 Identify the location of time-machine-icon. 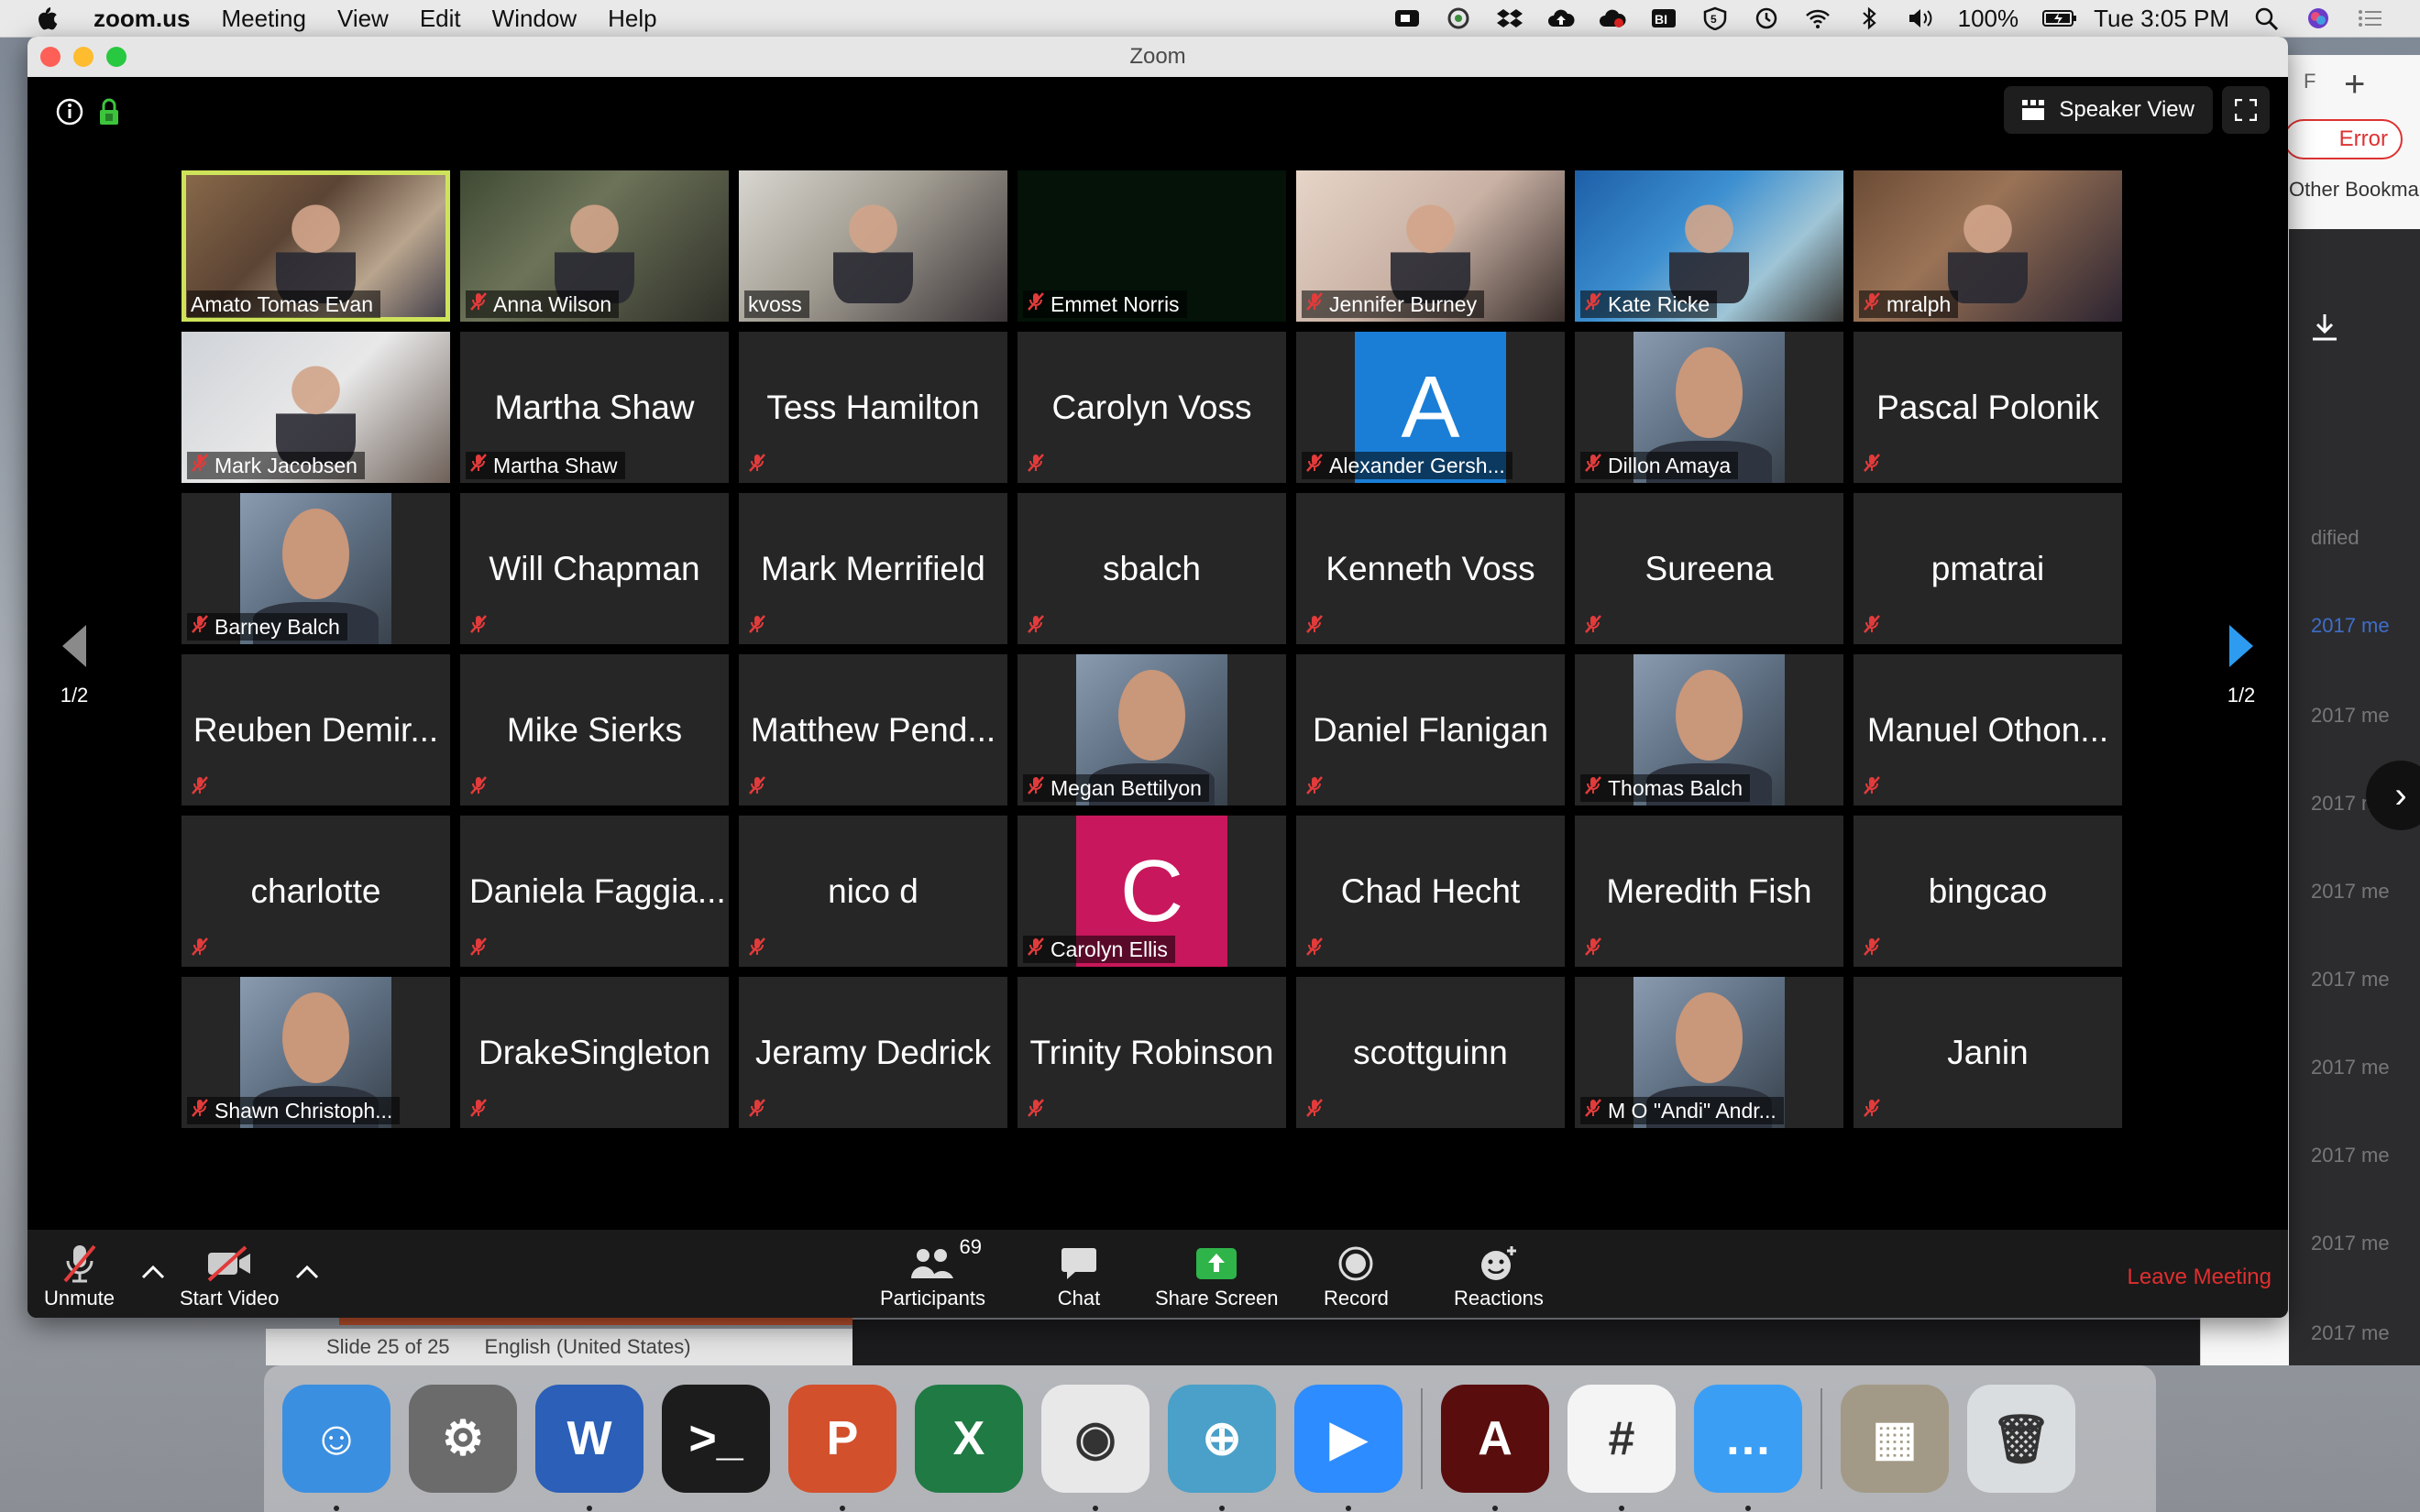
(1766, 18).